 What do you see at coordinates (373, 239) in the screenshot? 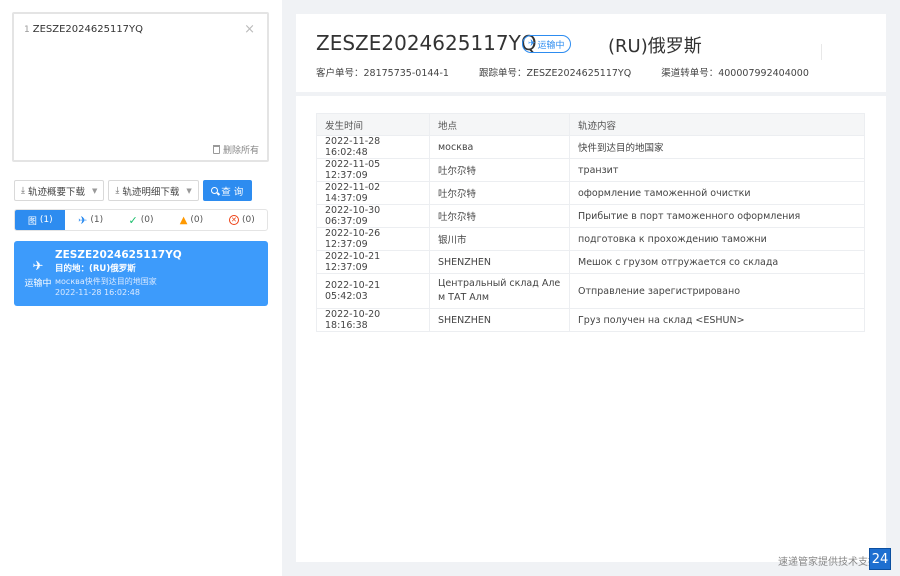
I see `cell-time: 2022-10-26 12:37:09` at bounding box center [373, 239].